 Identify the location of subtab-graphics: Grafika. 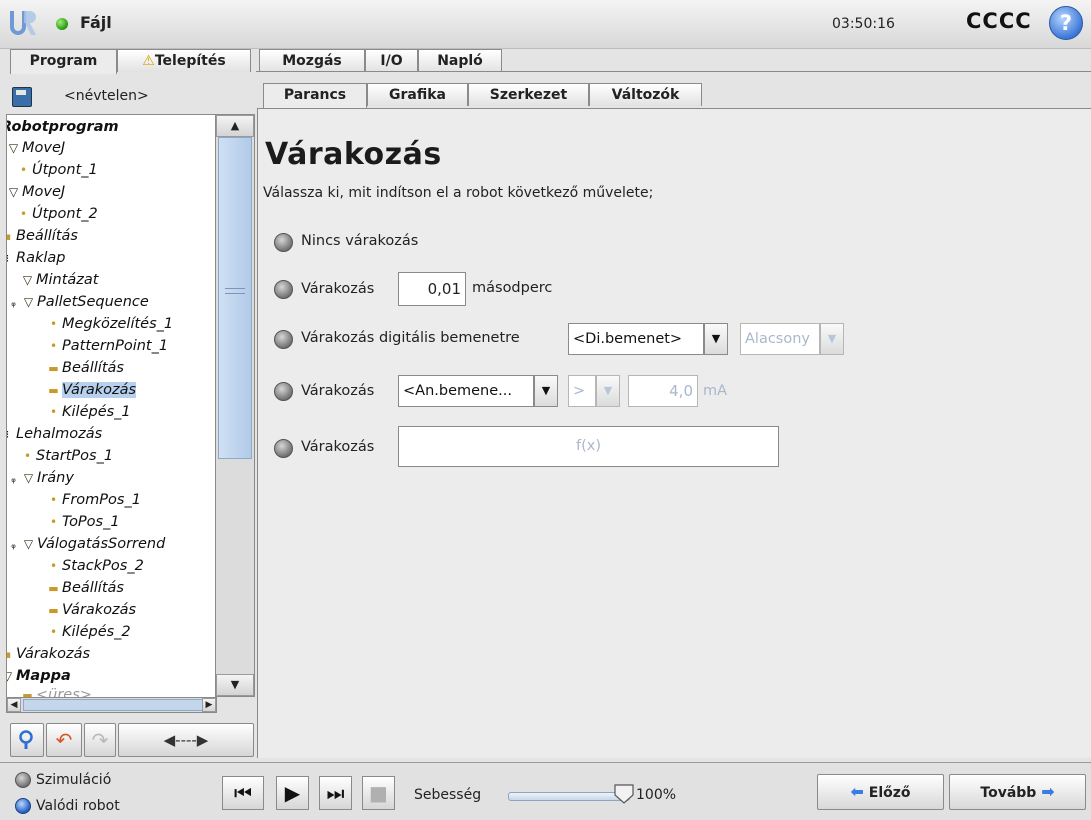
(417, 94).